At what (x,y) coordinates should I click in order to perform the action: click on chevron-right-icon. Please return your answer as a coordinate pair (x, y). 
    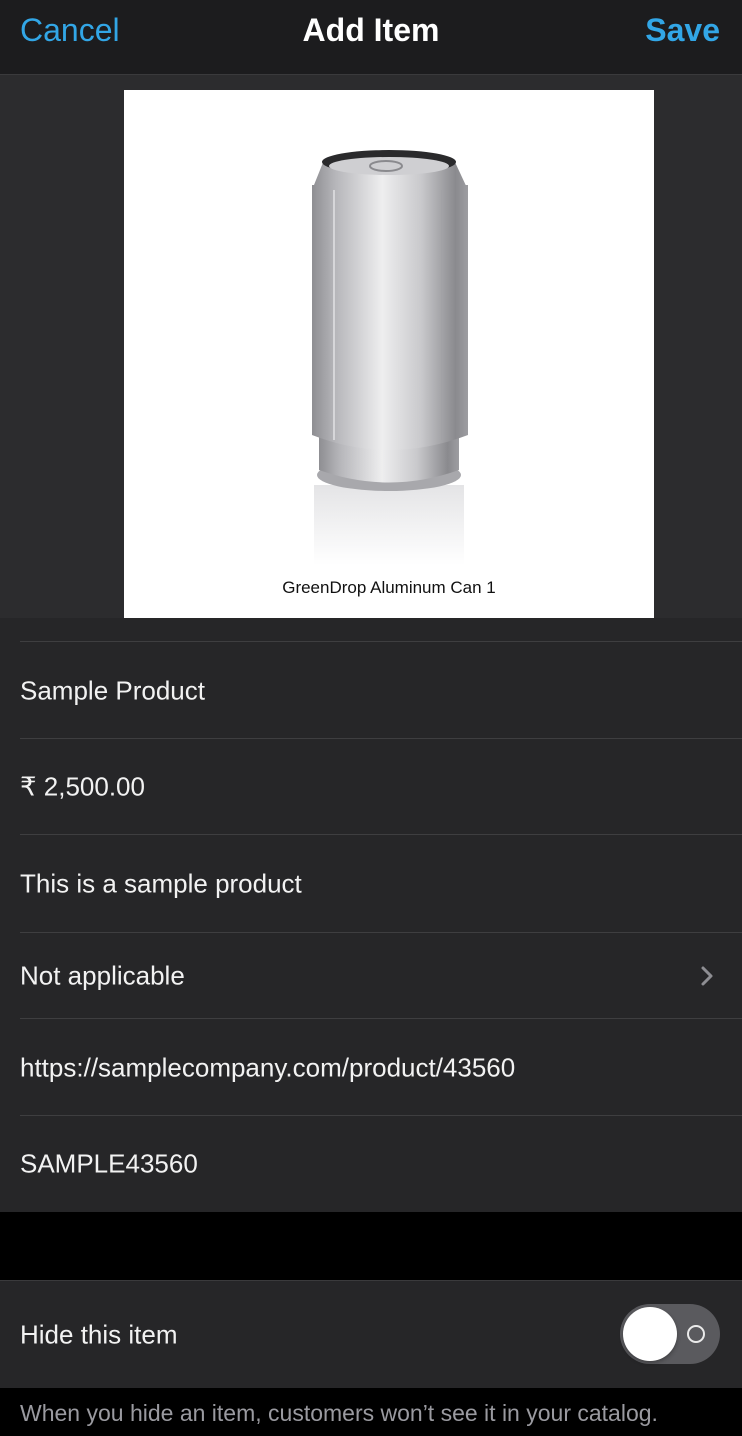
    Looking at the image, I should click on (707, 976).